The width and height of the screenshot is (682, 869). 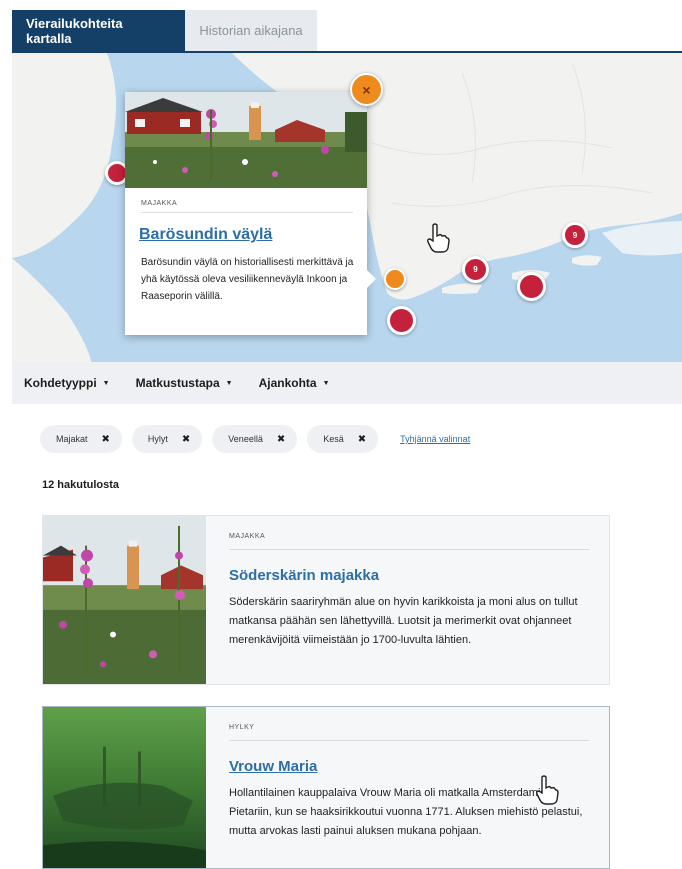 I want to click on popup-divider, so click(x=247, y=212).